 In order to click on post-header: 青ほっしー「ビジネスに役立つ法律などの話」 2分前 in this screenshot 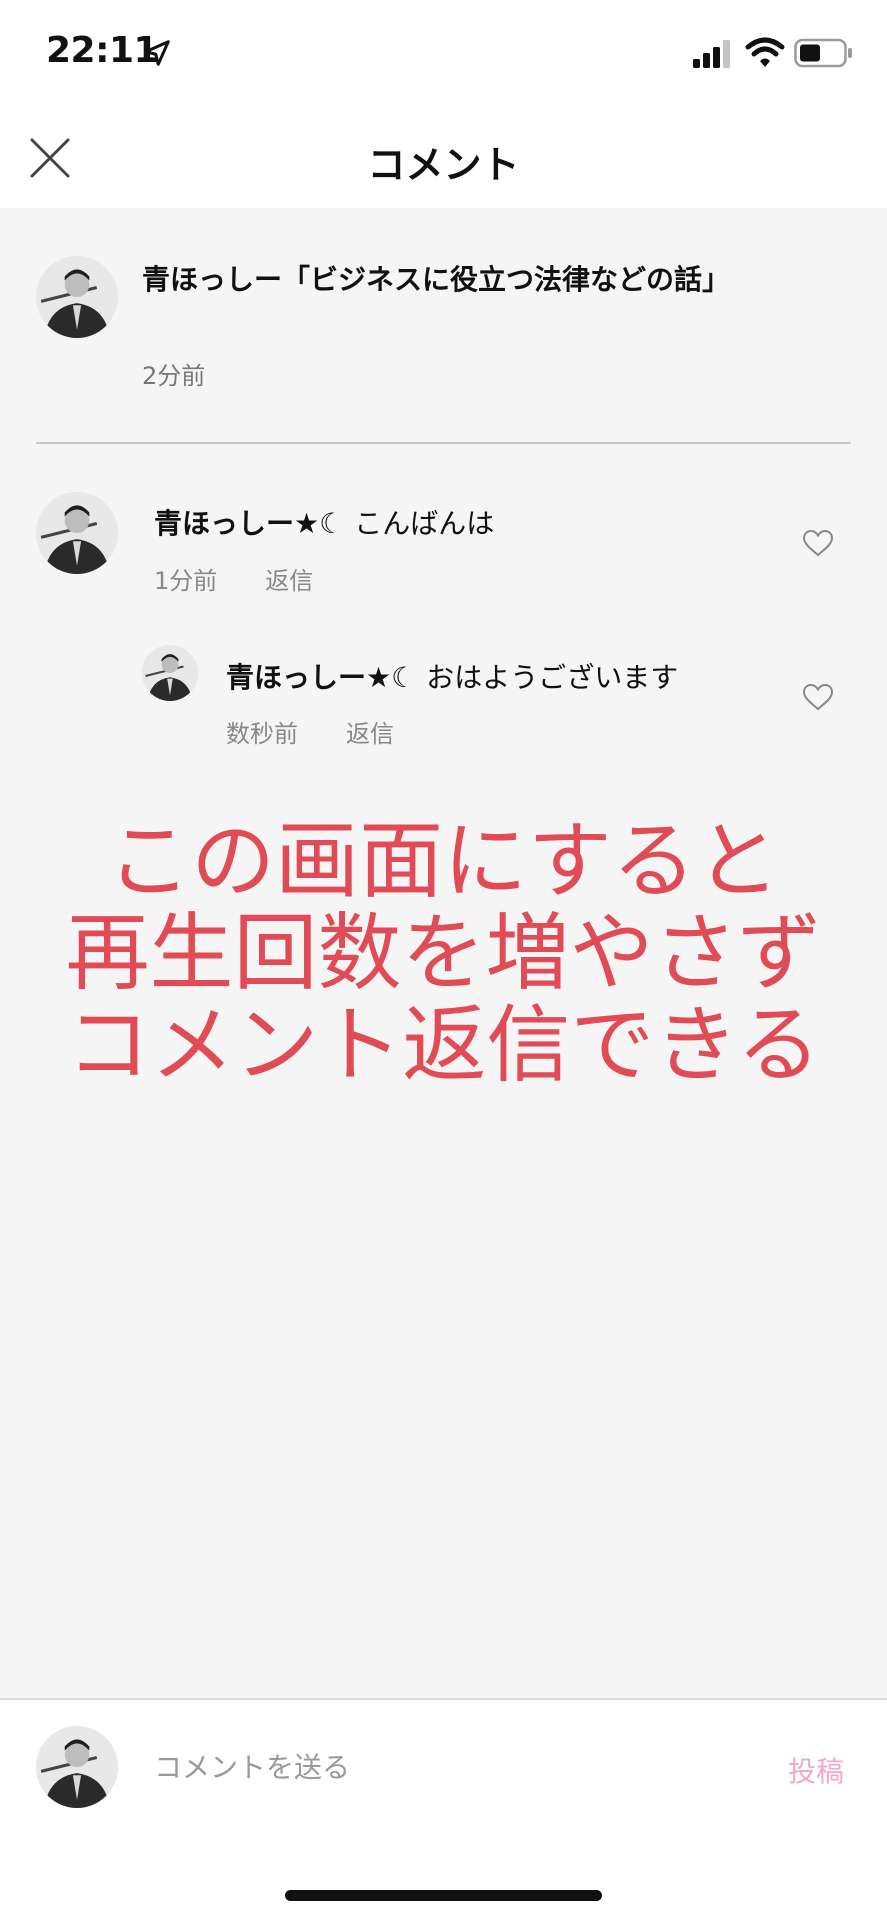, I will do `click(443, 325)`.